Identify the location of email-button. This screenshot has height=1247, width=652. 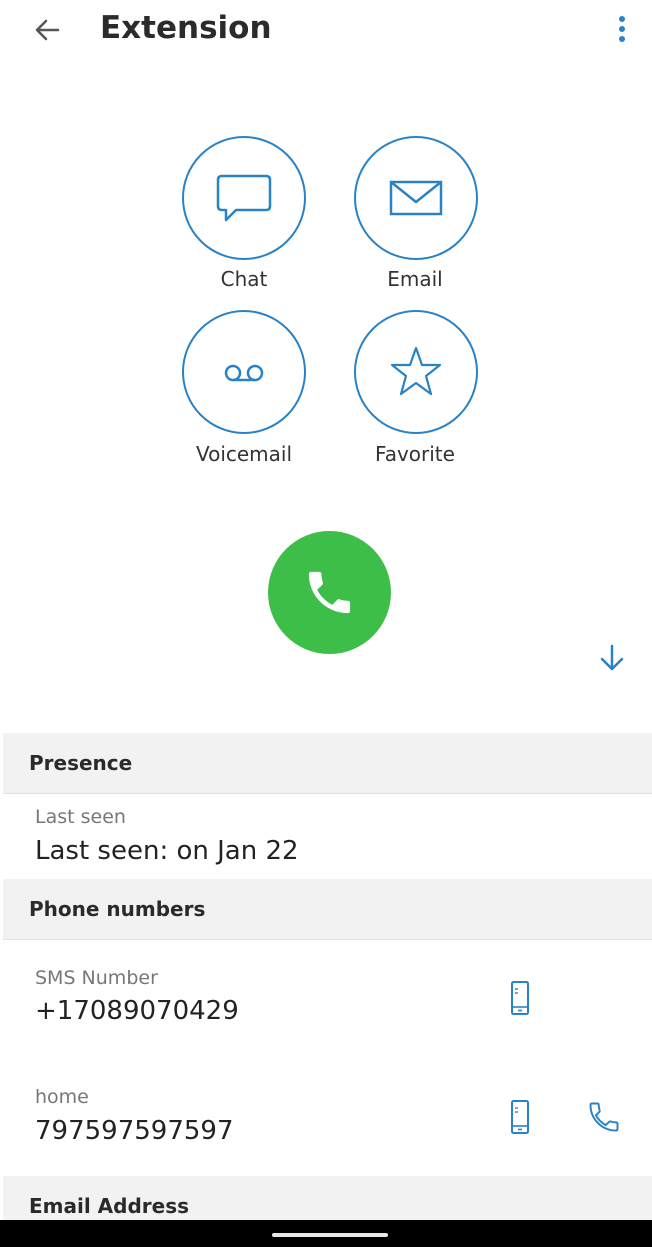
(416, 198).